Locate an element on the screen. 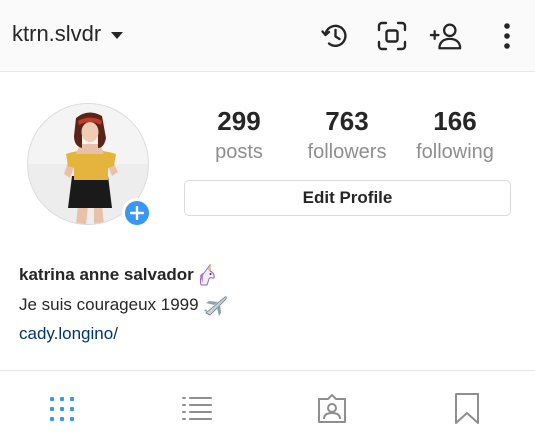 The height and width of the screenshot is (442, 535). plus-icon is located at coordinates (137, 213).